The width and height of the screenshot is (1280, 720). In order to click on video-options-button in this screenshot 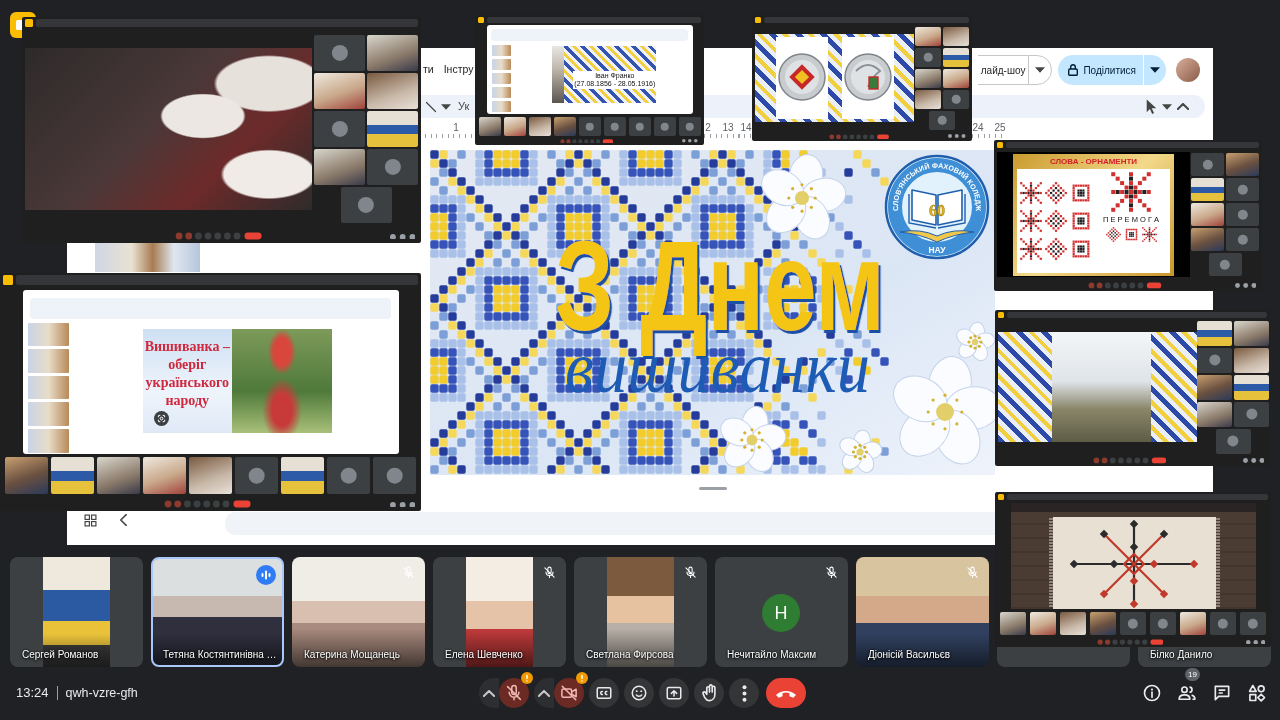, I will do `click(544, 693)`.